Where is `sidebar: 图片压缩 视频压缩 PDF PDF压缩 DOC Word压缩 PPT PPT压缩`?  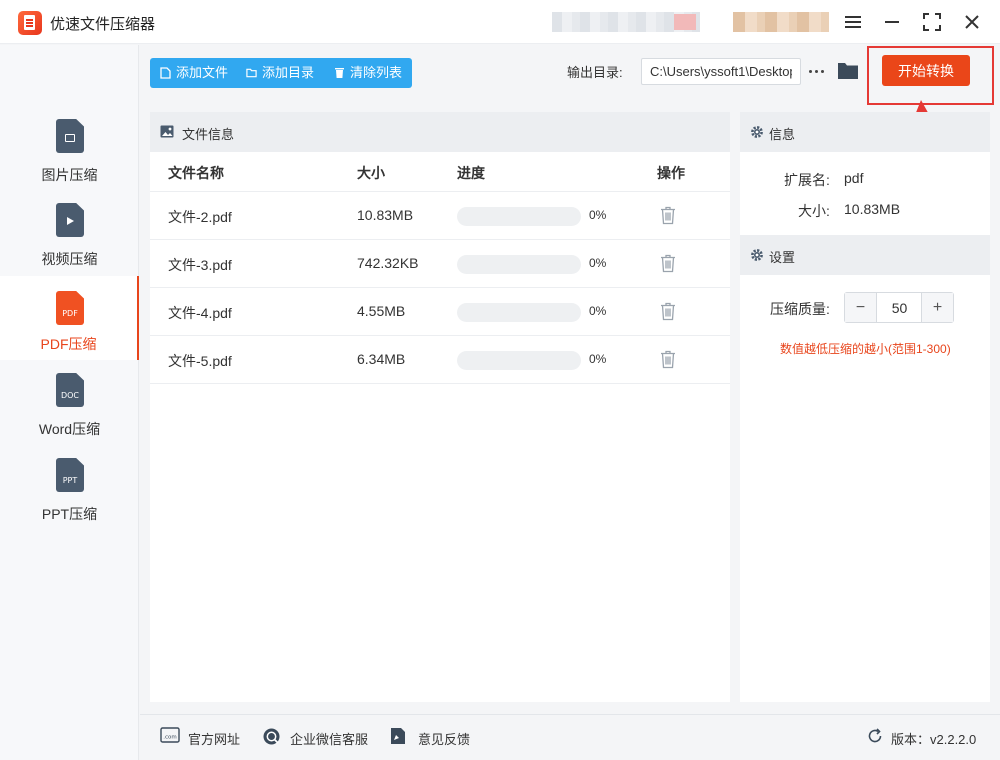
sidebar: 图片压缩 视频压缩 PDF PDF压缩 DOC Word压缩 PPT PPT压缩 is located at coordinates (69, 402).